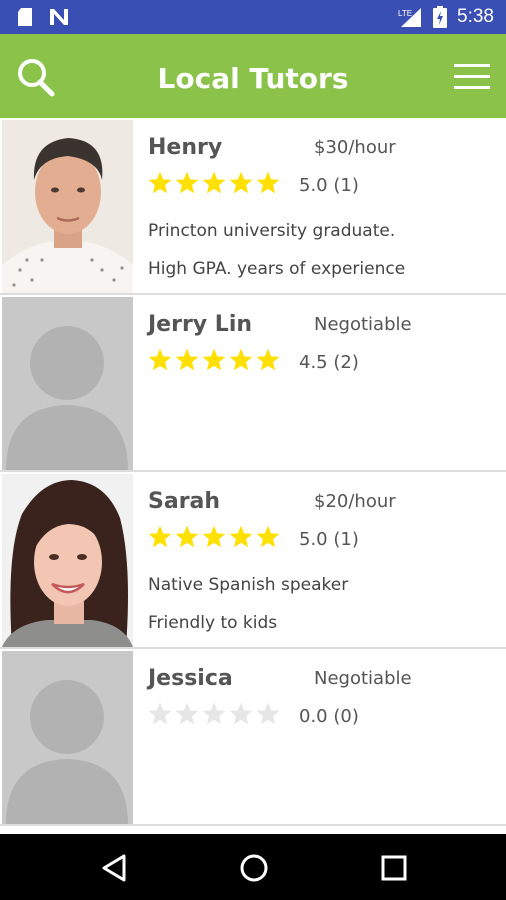 This screenshot has height=900, width=506. I want to click on back-icon, so click(115, 868).